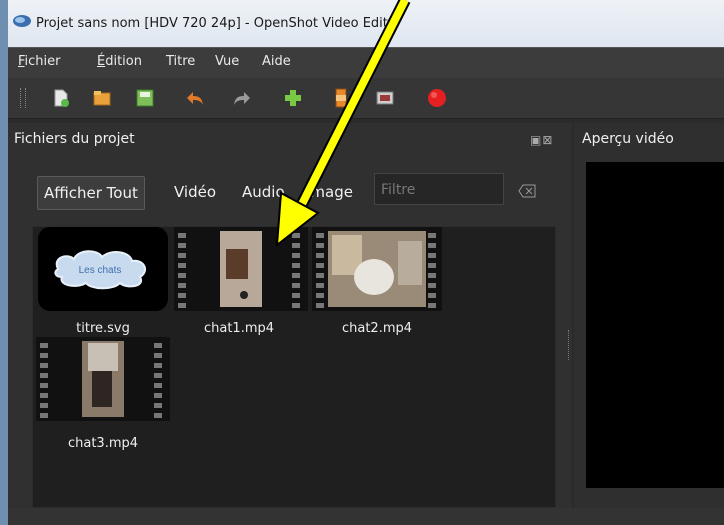 This screenshot has width=724, height=525. What do you see at coordinates (227, 61) in the screenshot?
I see `menu-vue: Vue` at bounding box center [227, 61].